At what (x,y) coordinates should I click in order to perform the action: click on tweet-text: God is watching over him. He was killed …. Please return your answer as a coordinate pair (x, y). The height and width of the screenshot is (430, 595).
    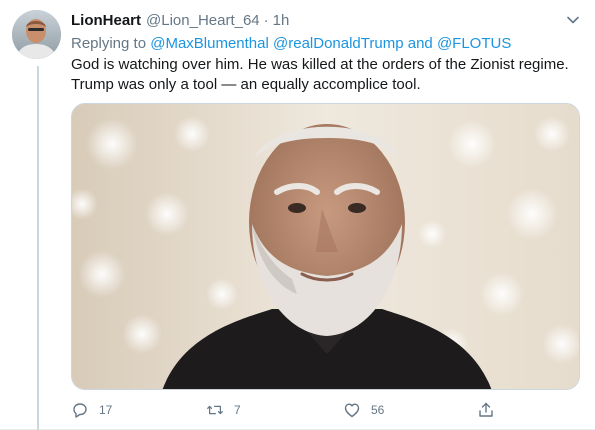
    Looking at the image, I should click on (320, 74).